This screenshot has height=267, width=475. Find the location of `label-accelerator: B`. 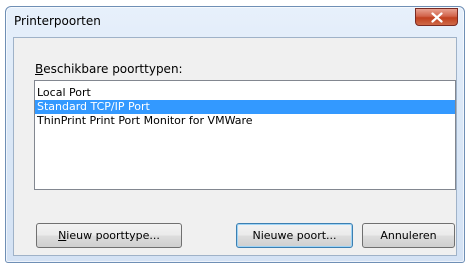

label-accelerator: B is located at coordinates (39, 69).